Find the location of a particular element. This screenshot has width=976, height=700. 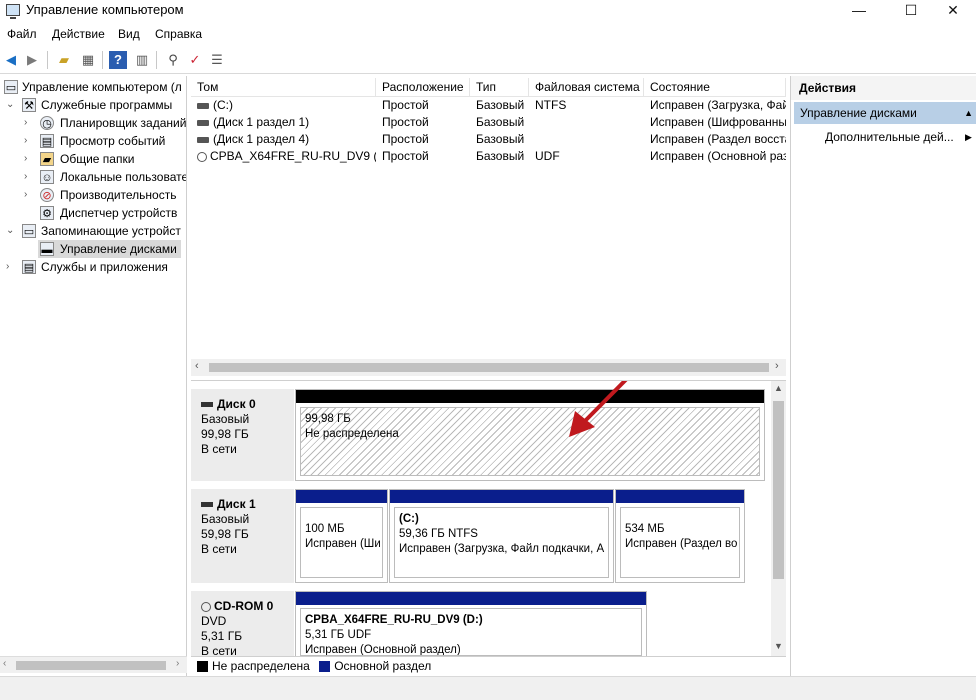

annotation-arrow is located at coordinates (598, 409).